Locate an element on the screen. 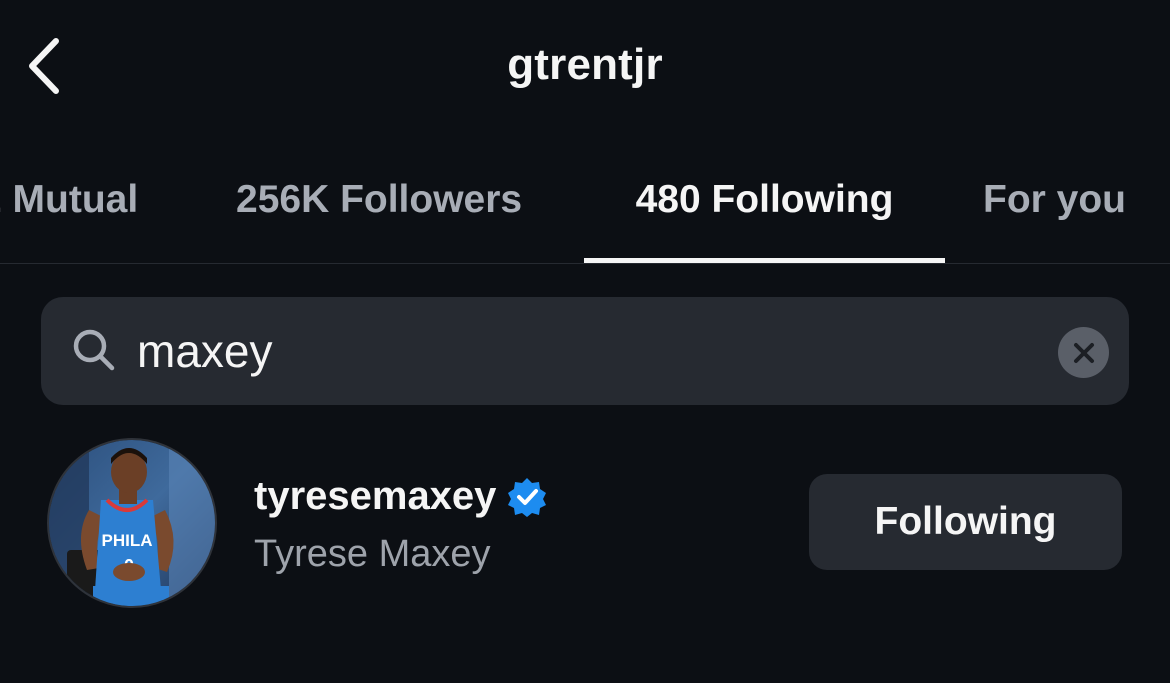 The width and height of the screenshot is (1170, 683). full-name: Tyrese Maxey is located at coordinates (372, 554).